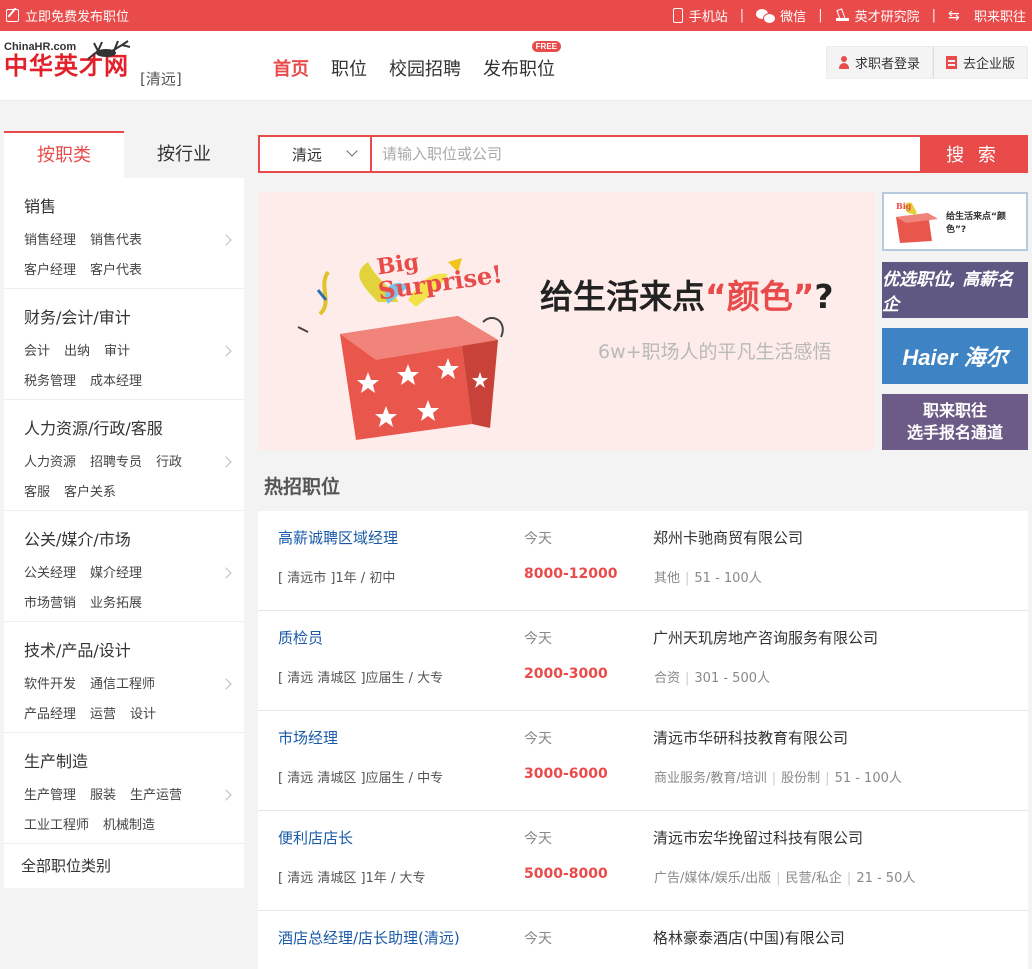  Describe the element at coordinates (728, 578) in the screenshot. I see `company-meta-item: 51 - 100人` at that location.